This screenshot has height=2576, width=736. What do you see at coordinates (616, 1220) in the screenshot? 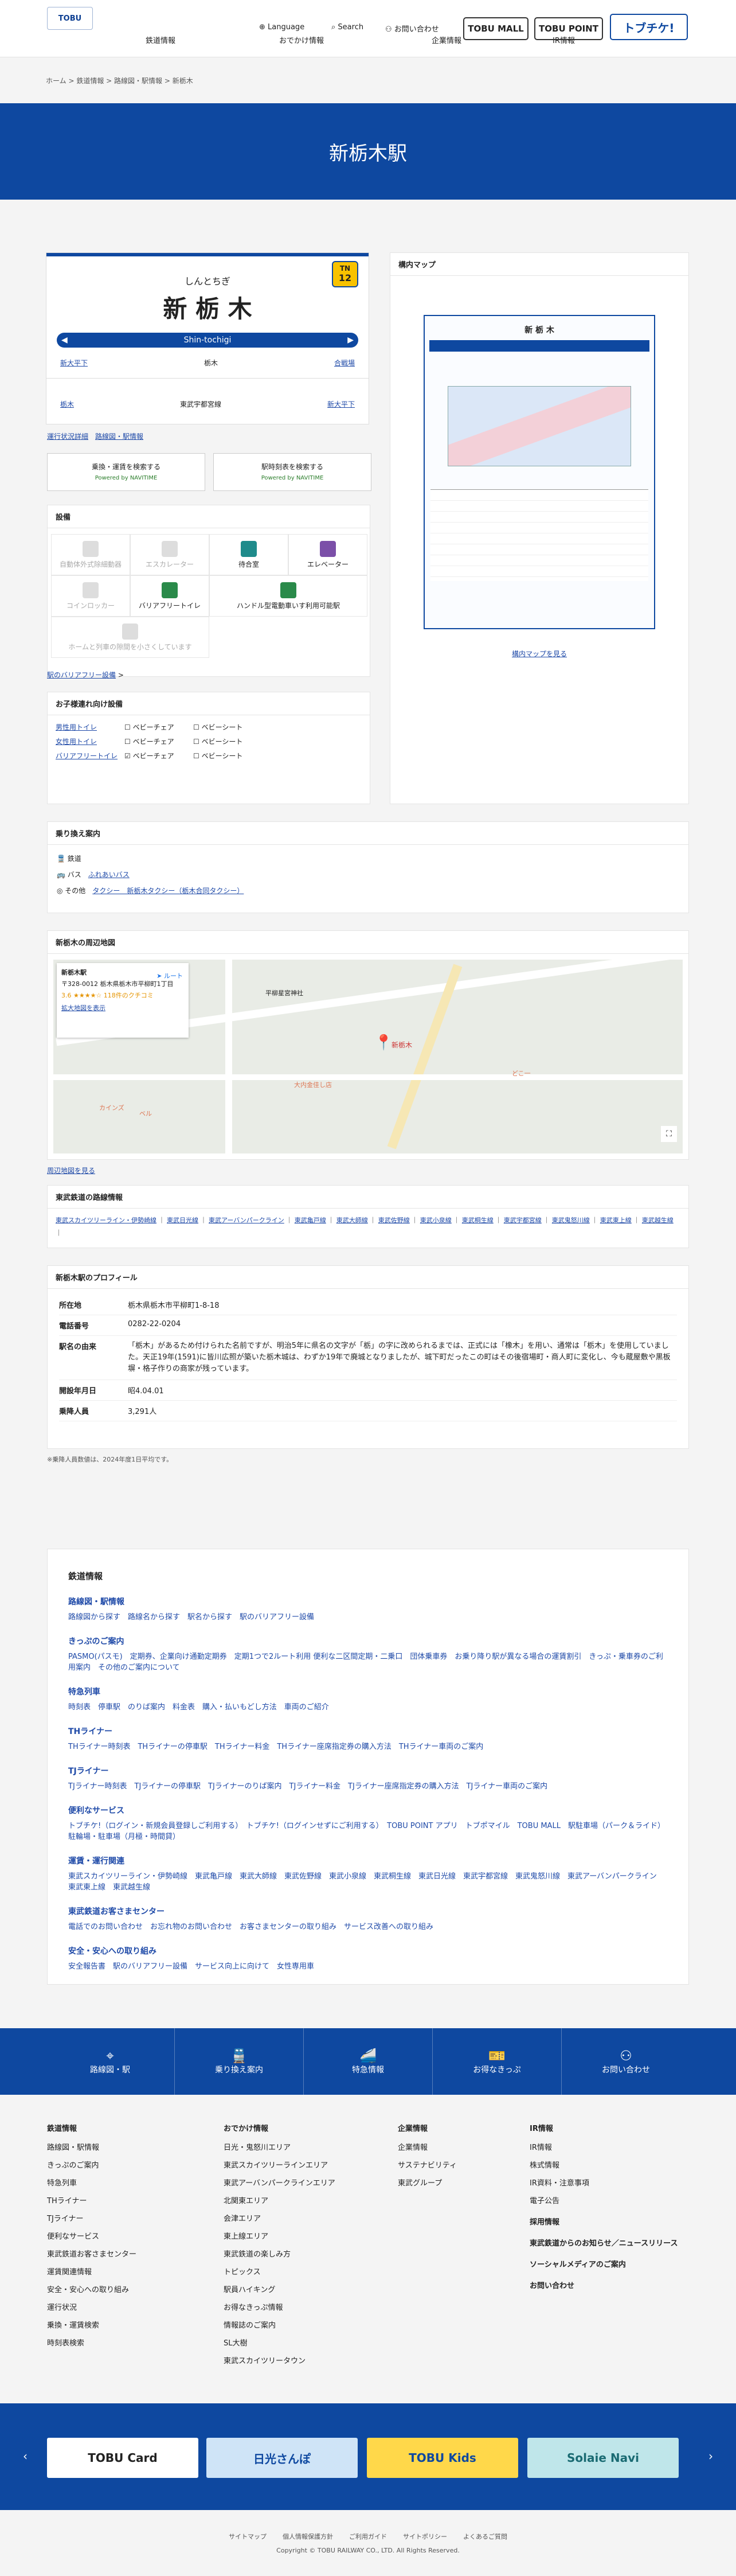
I see `line-link: 東武東上線` at bounding box center [616, 1220].